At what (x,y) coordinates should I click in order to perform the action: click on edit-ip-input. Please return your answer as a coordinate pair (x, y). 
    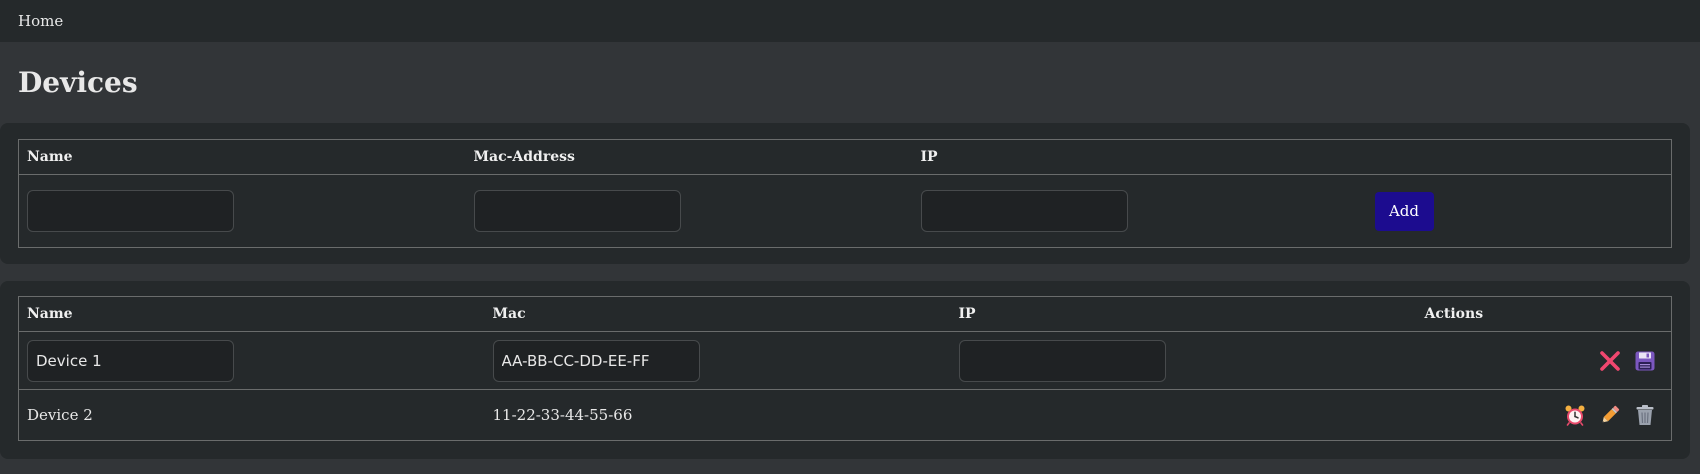
    Looking at the image, I should click on (1062, 360).